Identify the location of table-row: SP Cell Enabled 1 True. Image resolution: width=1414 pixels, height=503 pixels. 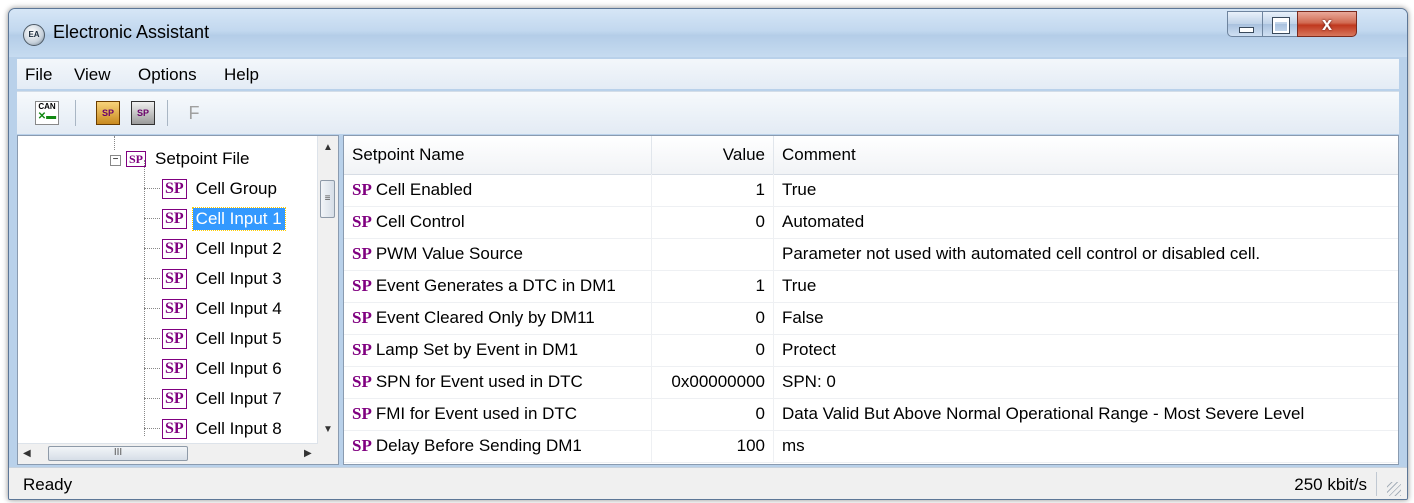
(871, 190).